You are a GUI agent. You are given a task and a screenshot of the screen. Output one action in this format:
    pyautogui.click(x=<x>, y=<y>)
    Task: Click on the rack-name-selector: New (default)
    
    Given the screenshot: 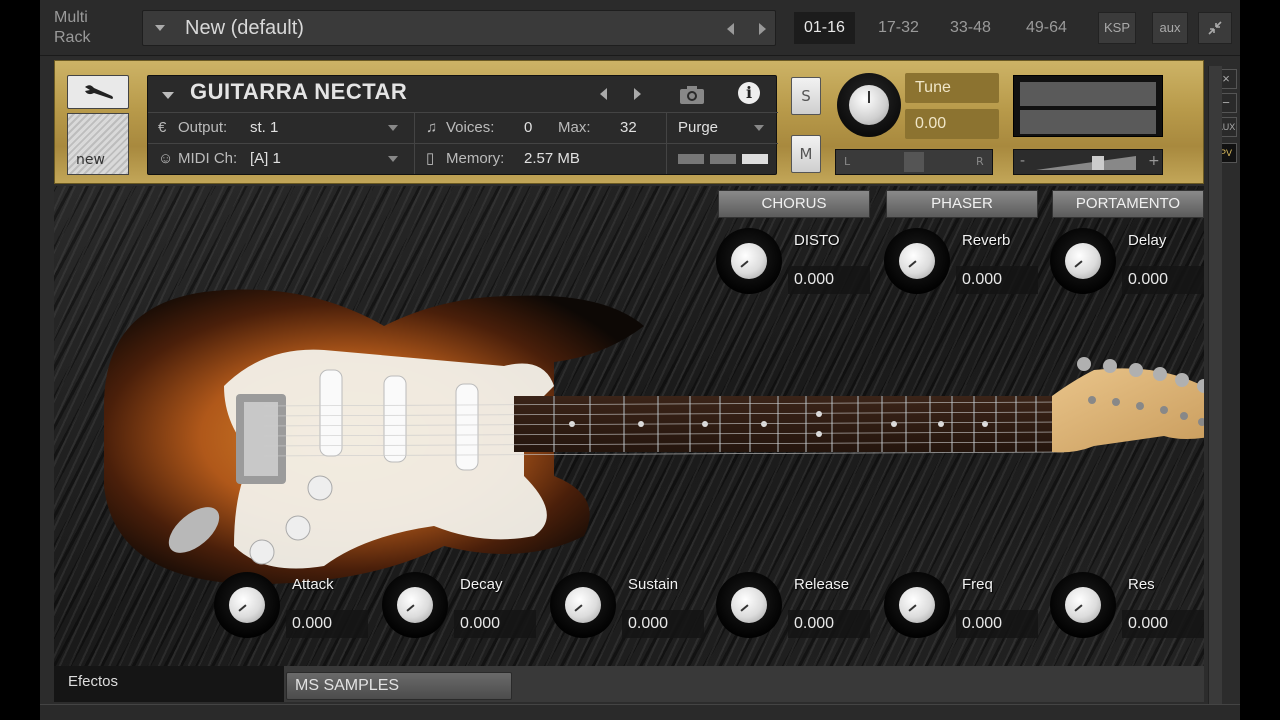 What is the action you would take?
    pyautogui.click(x=459, y=28)
    